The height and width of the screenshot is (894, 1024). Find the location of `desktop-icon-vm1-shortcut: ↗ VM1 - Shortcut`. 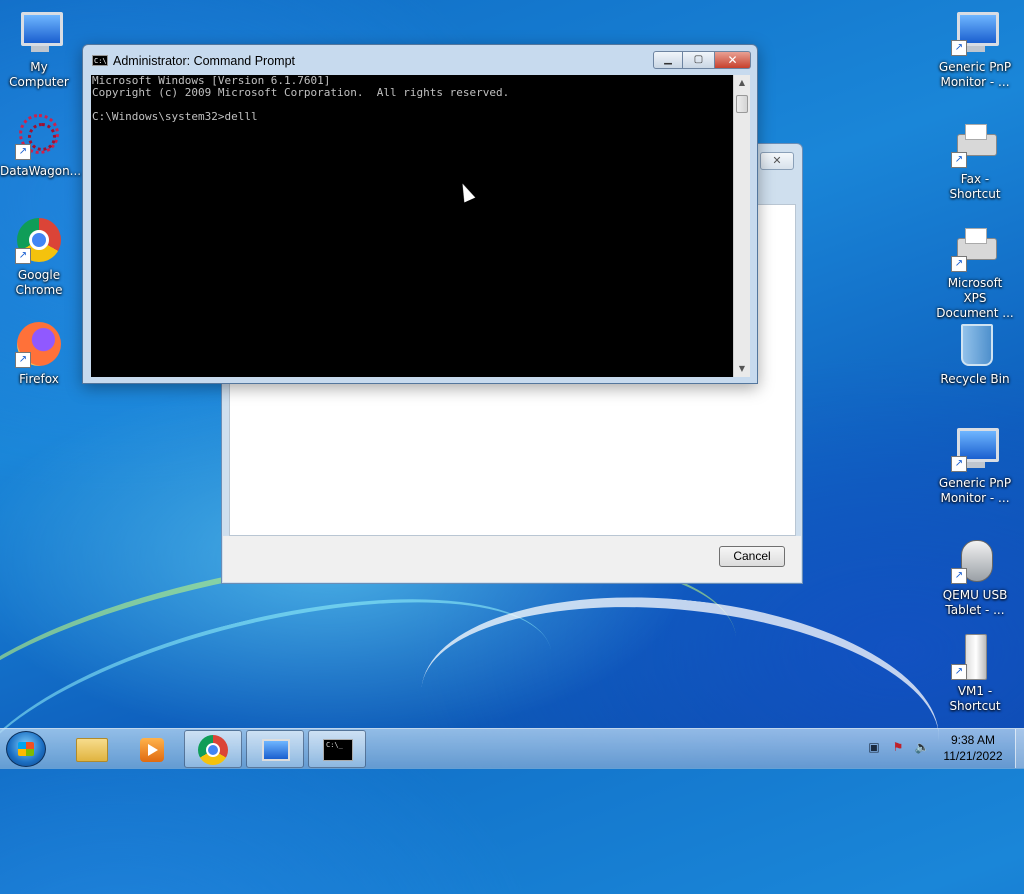

desktop-icon-vm1-shortcut: ↗ VM1 - Shortcut is located at coordinates (975, 673).